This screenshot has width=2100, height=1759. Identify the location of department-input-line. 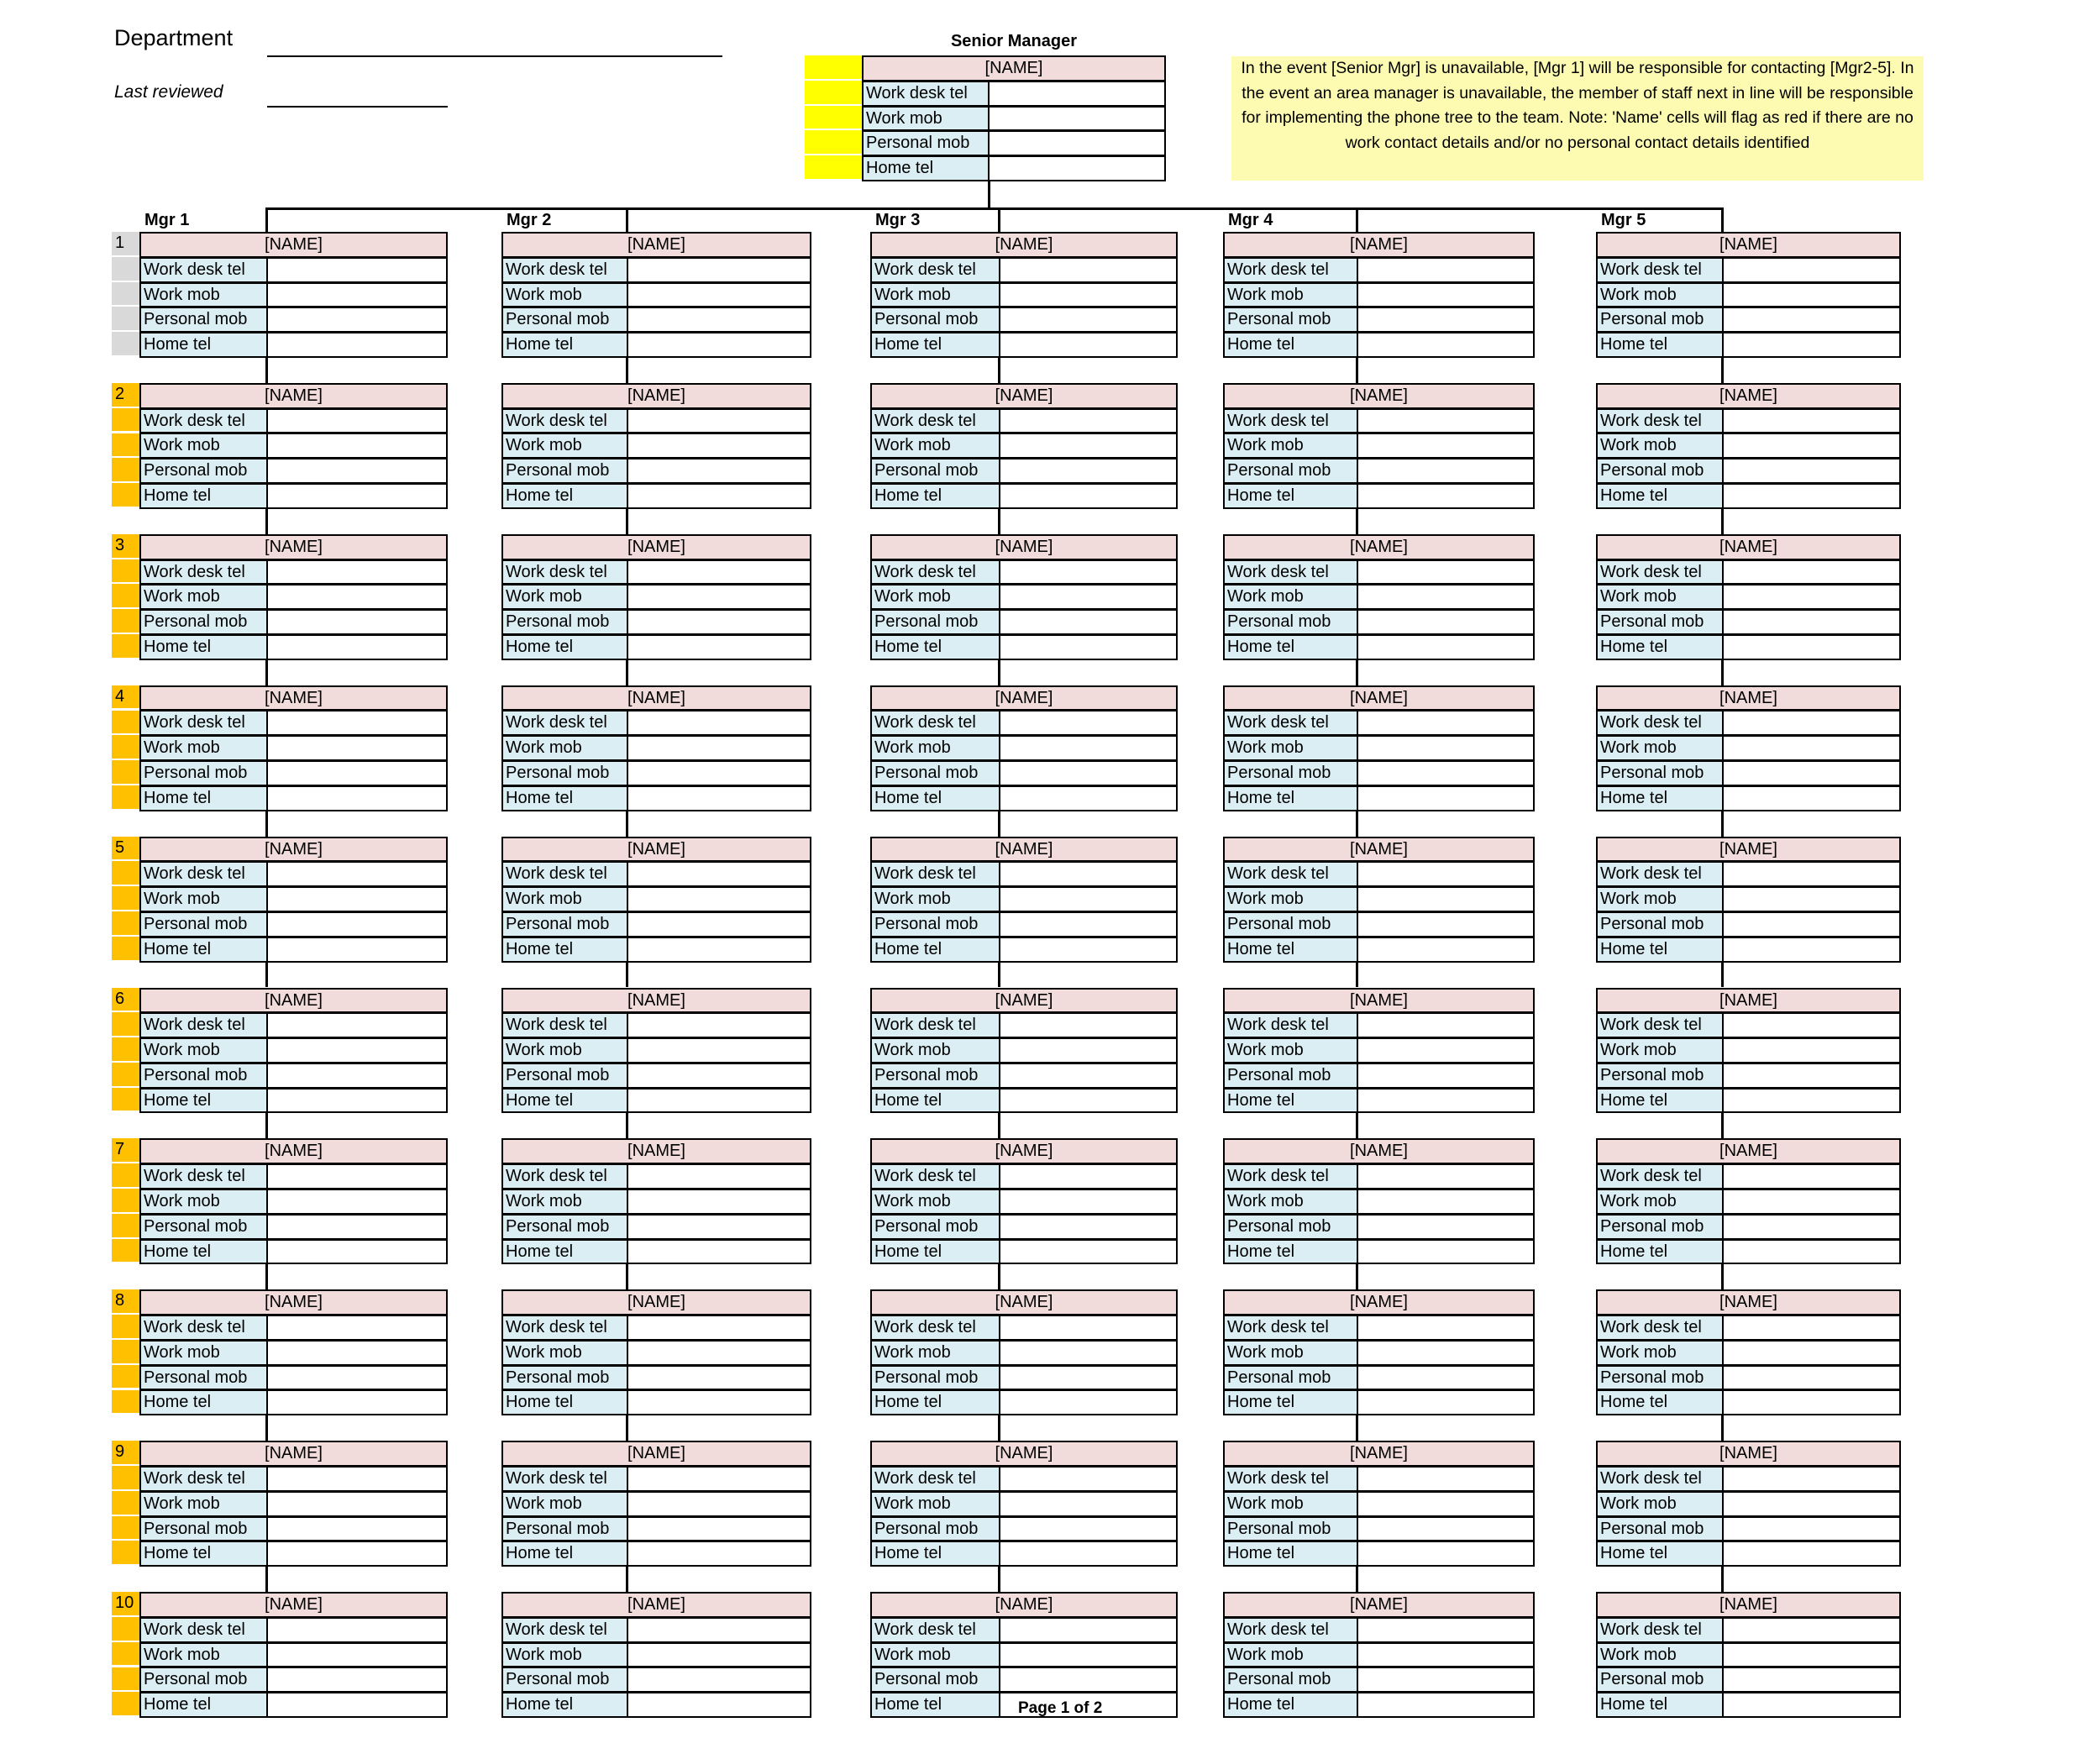
(494, 56).